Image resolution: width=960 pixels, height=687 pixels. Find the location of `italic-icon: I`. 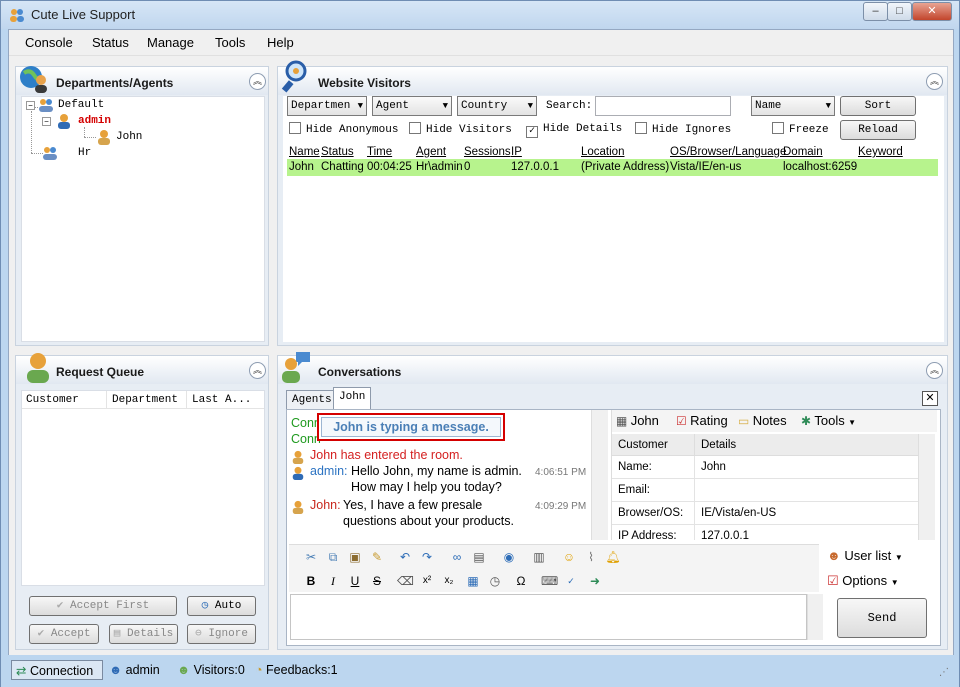

italic-icon: I is located at coordinates (333, 581).